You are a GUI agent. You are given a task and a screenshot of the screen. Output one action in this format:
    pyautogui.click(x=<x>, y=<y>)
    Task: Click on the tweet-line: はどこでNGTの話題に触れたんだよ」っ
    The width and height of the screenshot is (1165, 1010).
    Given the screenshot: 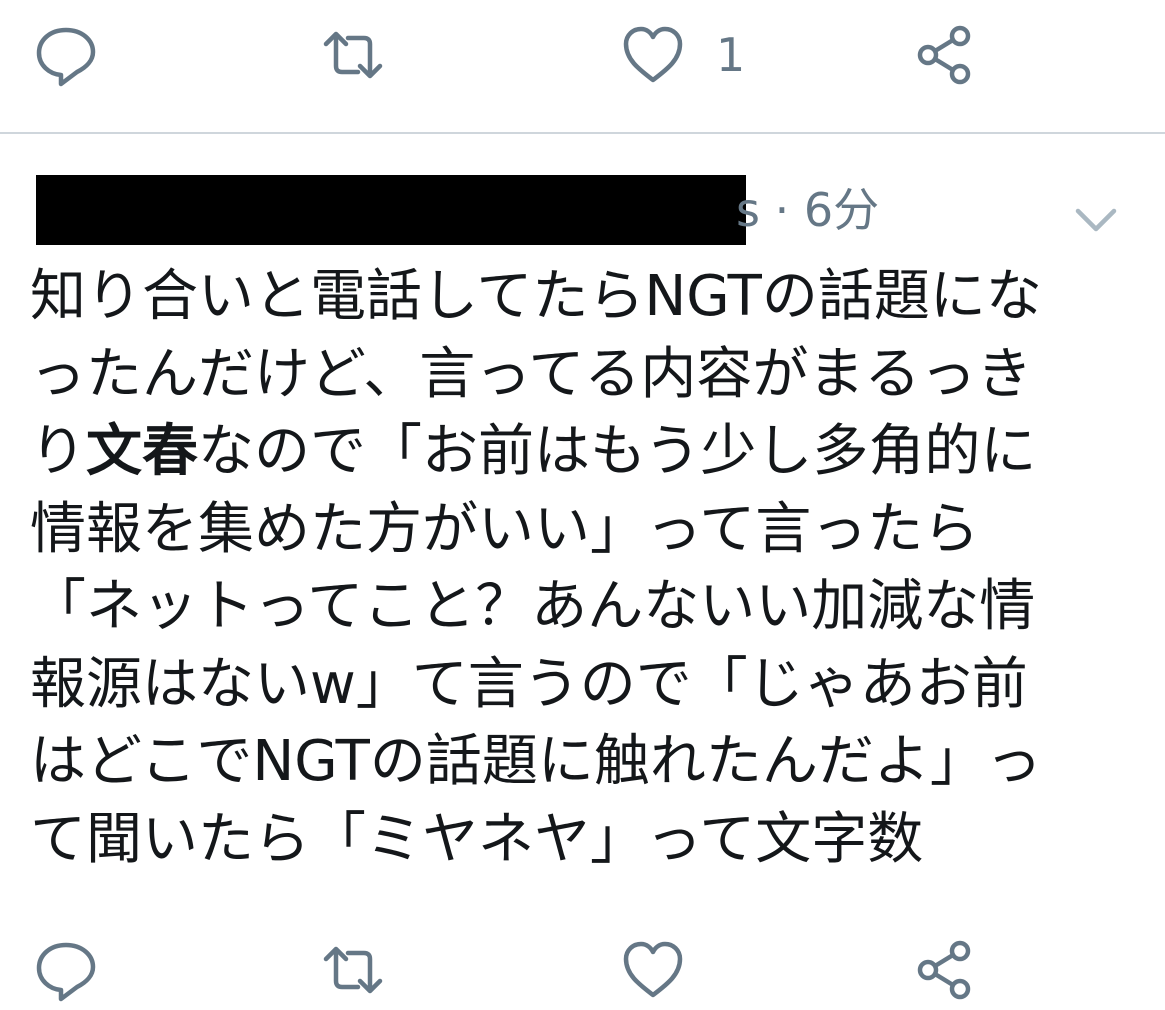 What is the action you would take?
    pyautogui.click(x=536, y=761)
    